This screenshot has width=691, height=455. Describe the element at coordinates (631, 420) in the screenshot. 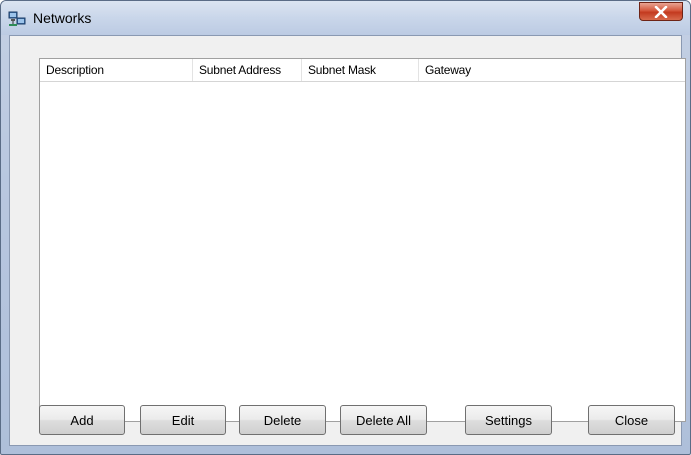

I see `close-button: Close` at that location.